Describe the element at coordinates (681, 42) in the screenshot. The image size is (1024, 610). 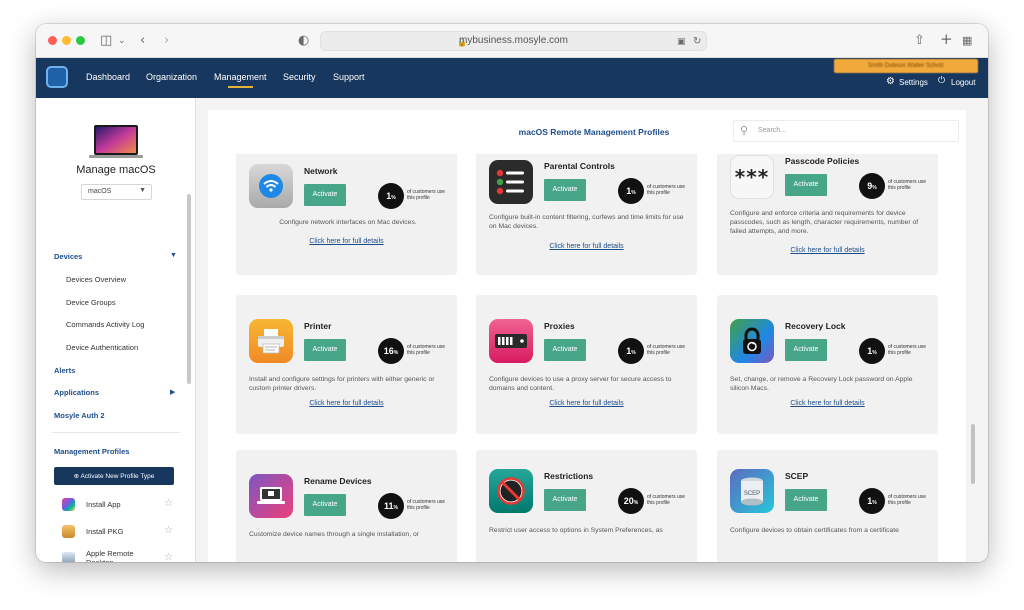
I see `translate-icon: ▣` at that location.